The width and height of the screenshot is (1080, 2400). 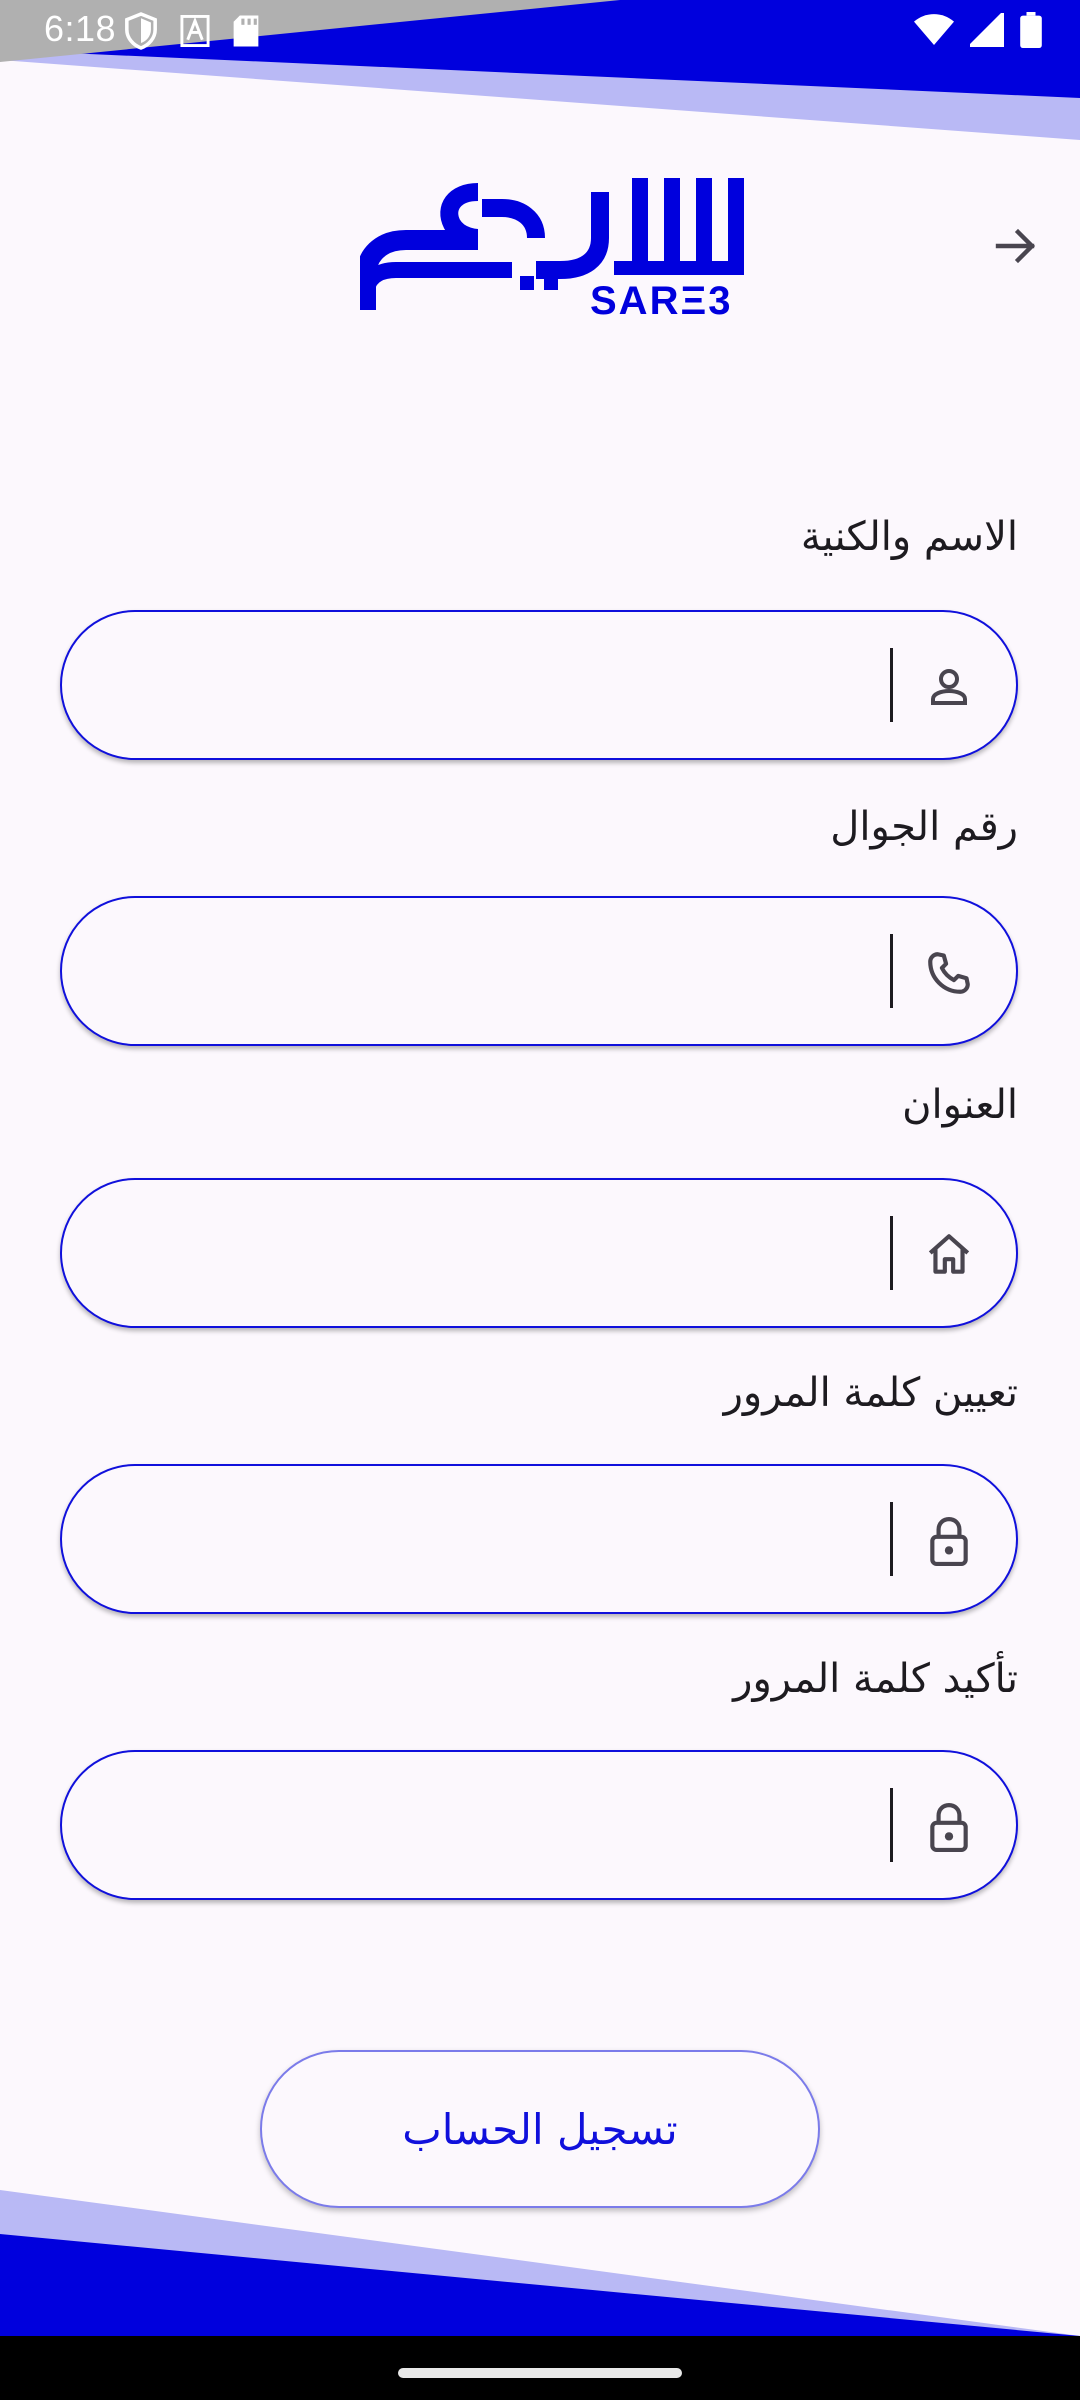 What do you see at coordinates (512, 973) in the screenshot?
I see `phone-input` at bounding box center [512, 973].